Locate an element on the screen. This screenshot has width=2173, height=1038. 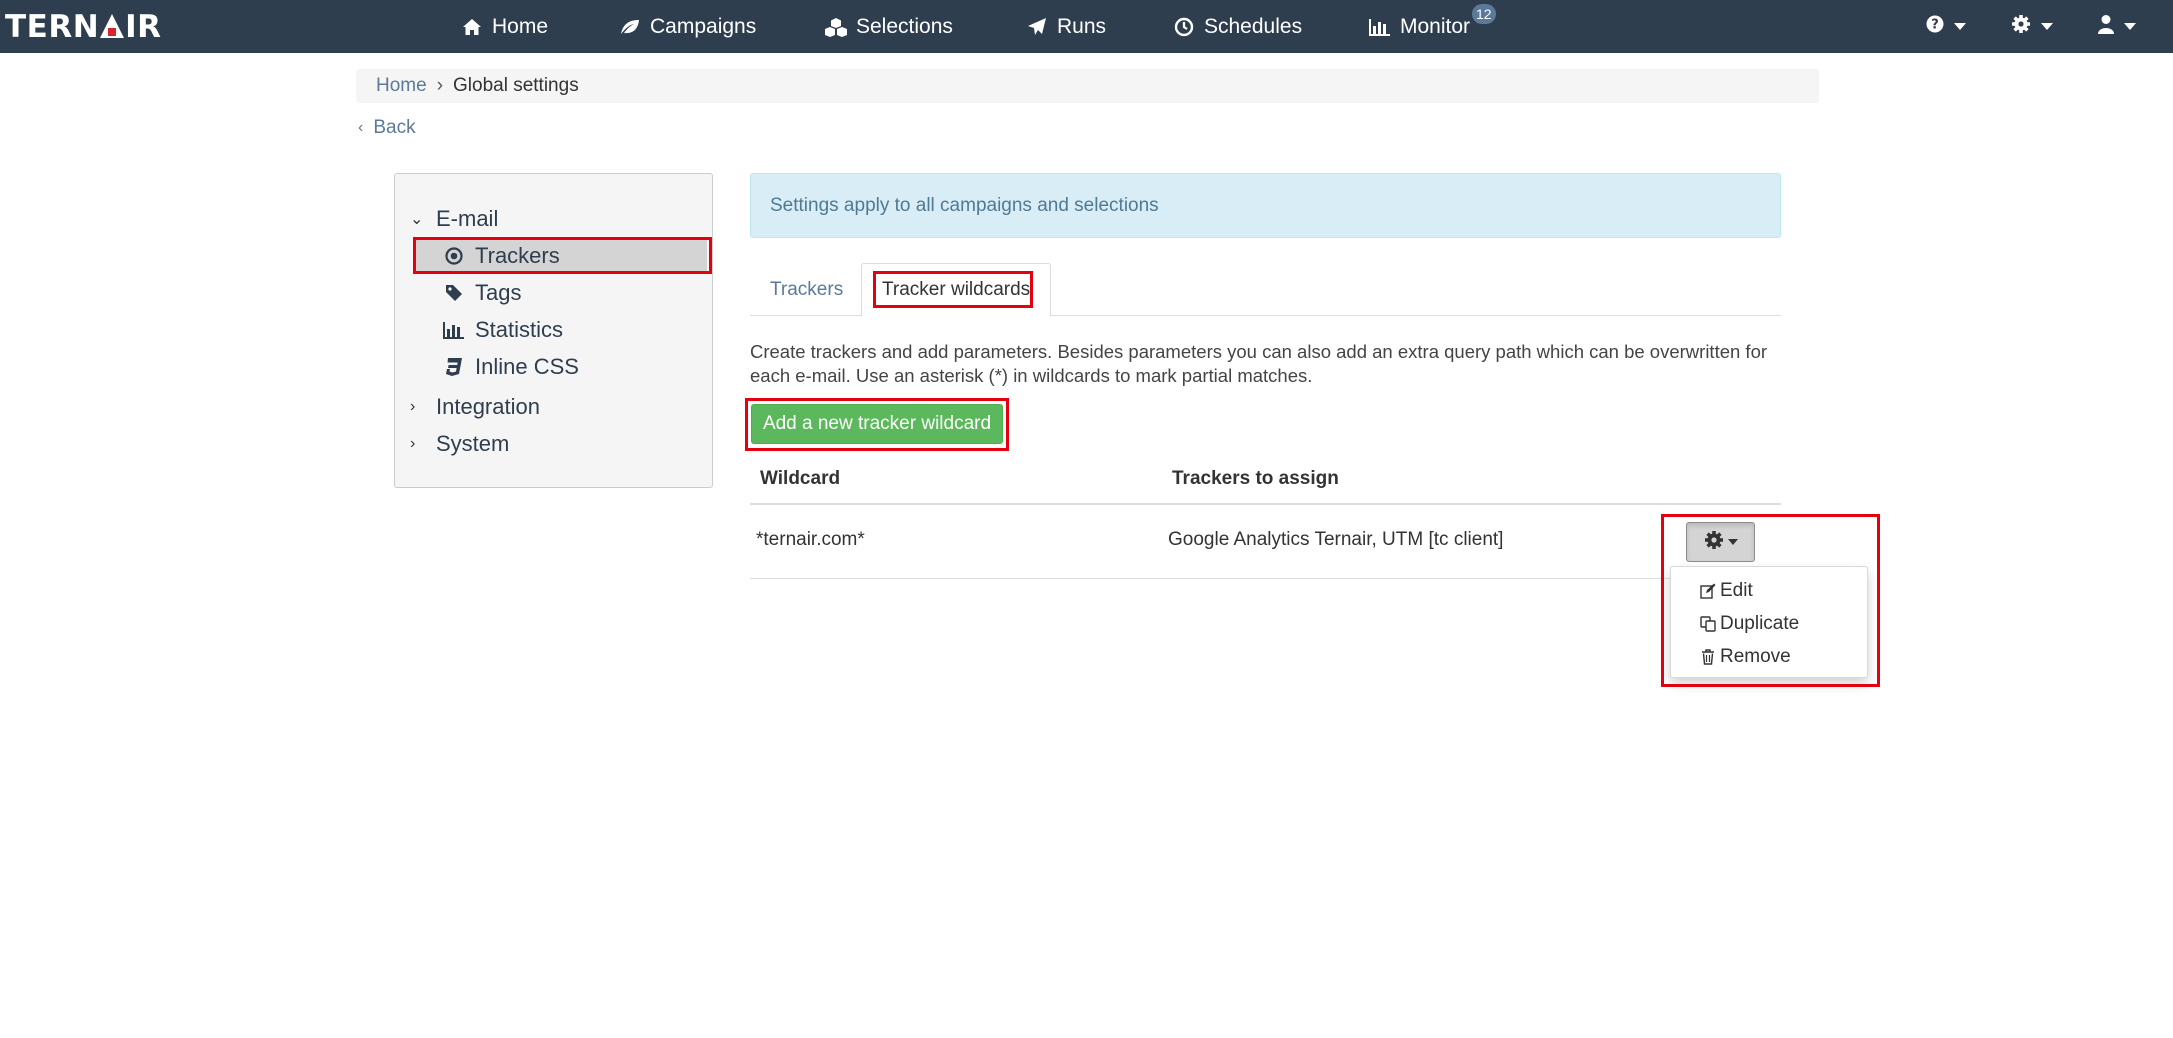
sidebar-item-inline-css: Inline CSS is located at coordinates (560, 367).